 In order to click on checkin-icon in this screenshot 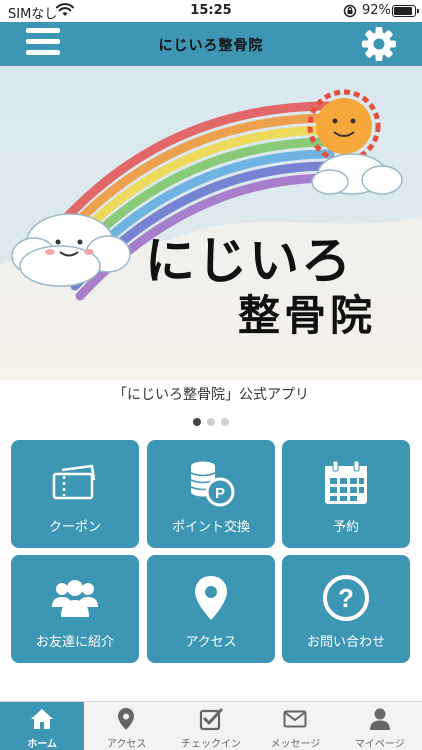, I will do `click(211, 719)`.